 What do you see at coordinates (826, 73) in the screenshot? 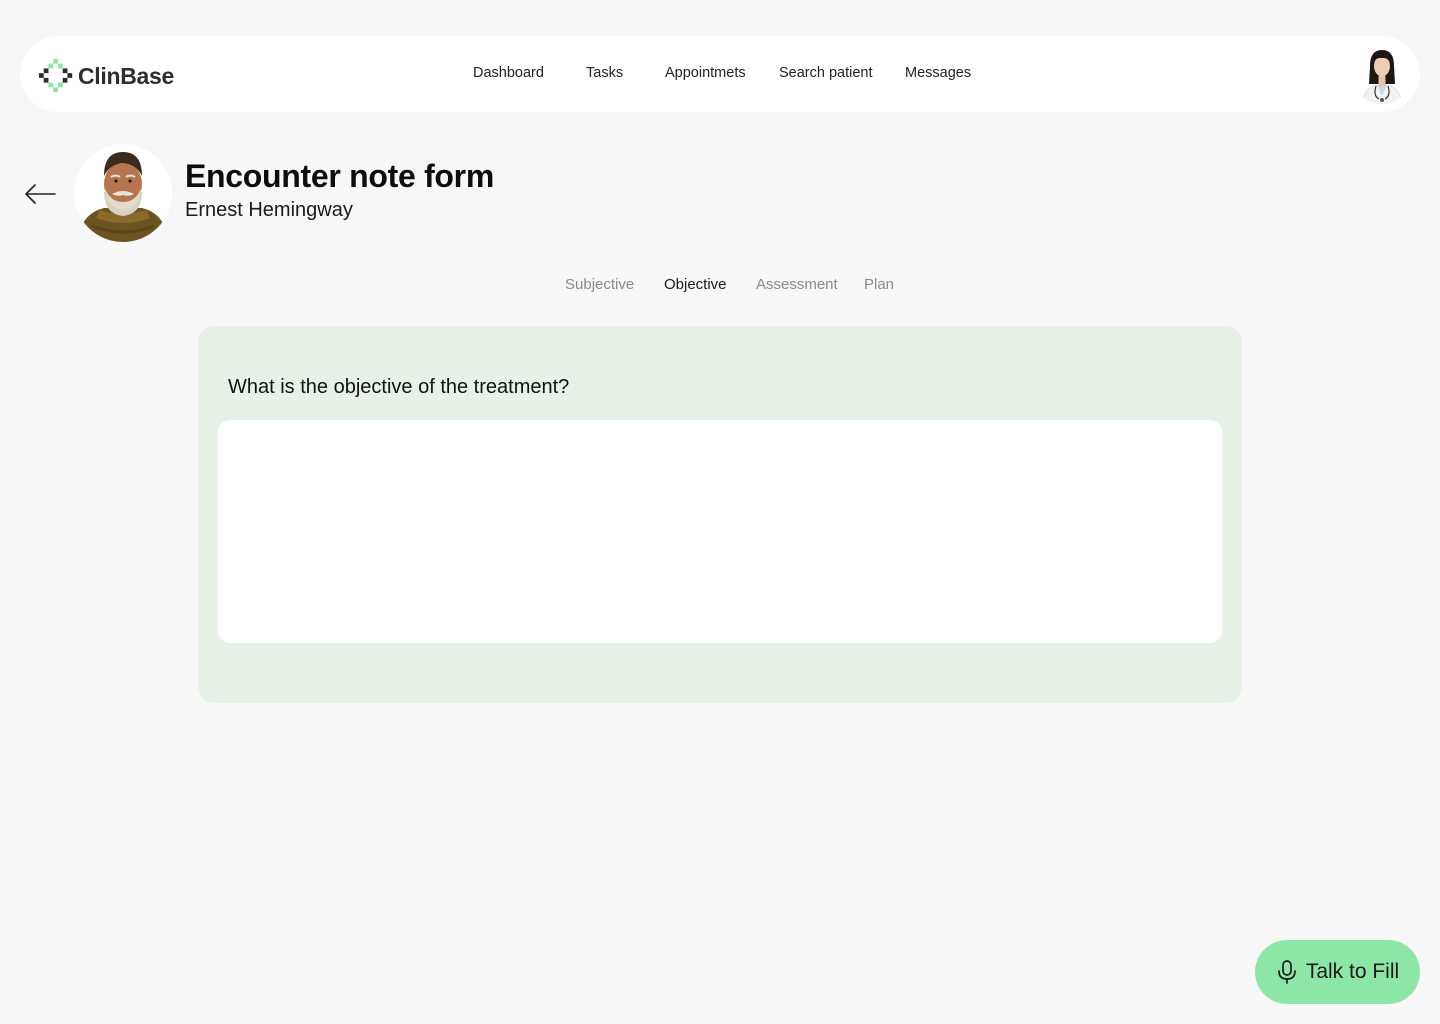
I see `nav-item-search-patient: Search patient` at bounding box center [826, 73].